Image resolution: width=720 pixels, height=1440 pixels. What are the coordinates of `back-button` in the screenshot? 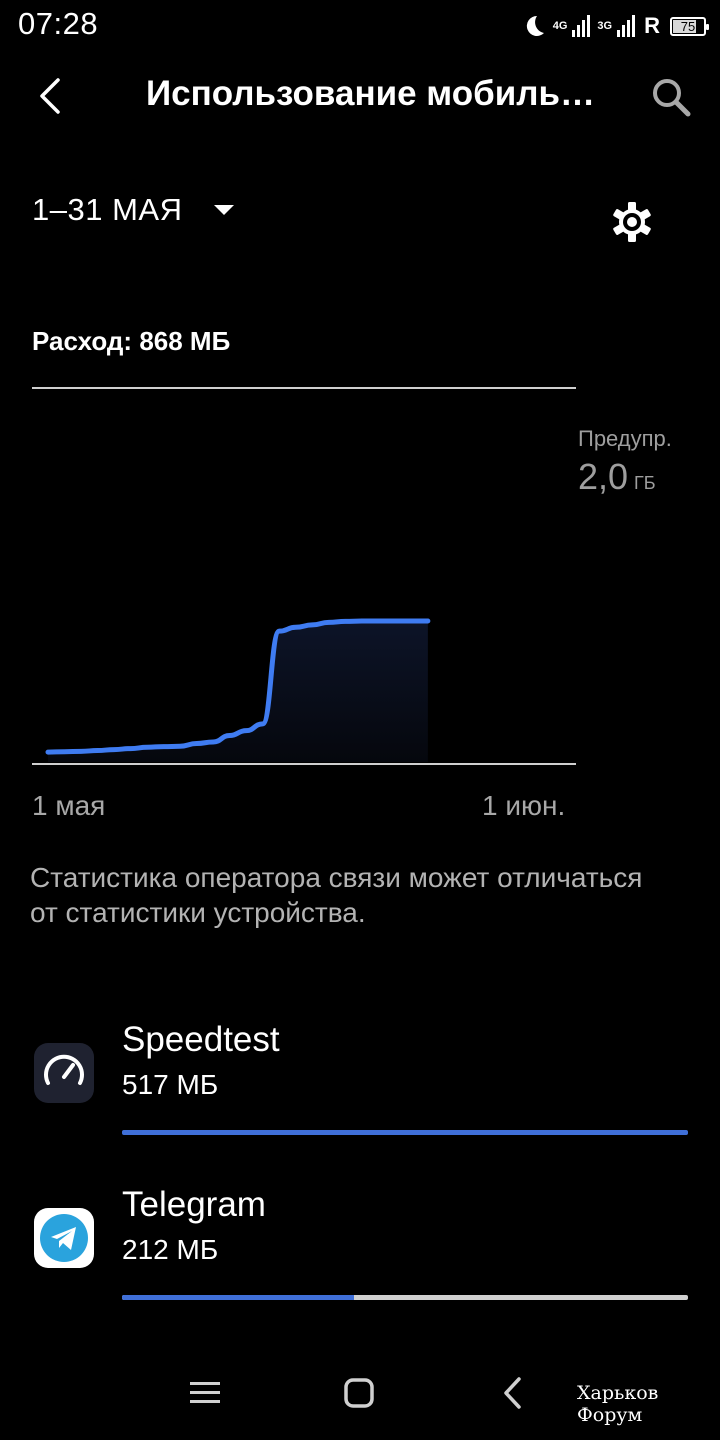 It's located at (52, 96).